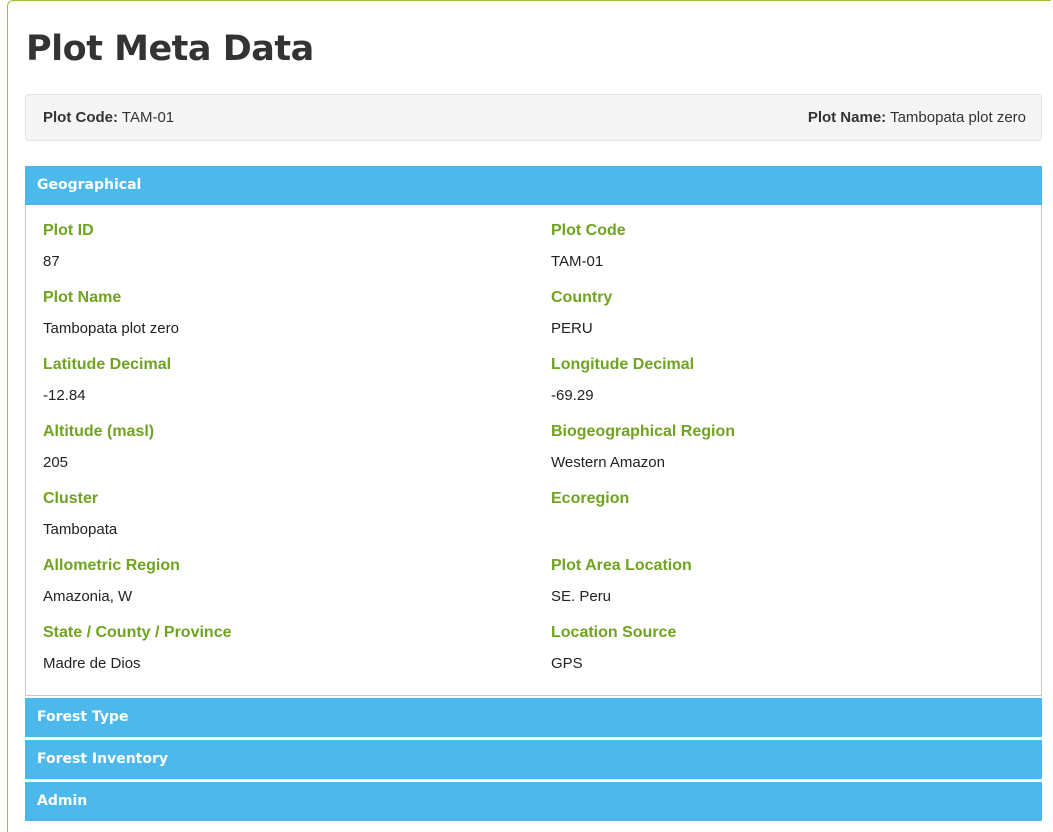  What do you see at coordinates (107, 364) in the screenshot?
I see `field-label: Latitude Decimal` at bounding box center [107, 364].